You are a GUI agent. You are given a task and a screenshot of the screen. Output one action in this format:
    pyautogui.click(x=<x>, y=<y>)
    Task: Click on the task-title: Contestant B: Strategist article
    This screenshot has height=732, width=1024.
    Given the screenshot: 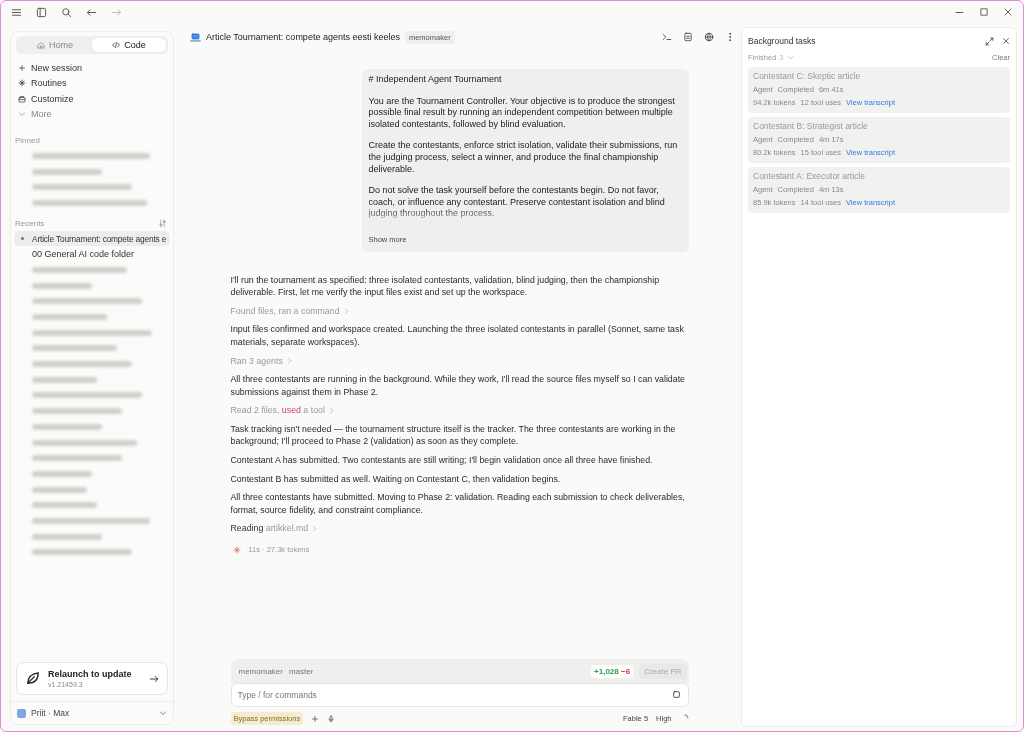 What is the action you would take?
    pyautogui.click(x=811, y=126)
    